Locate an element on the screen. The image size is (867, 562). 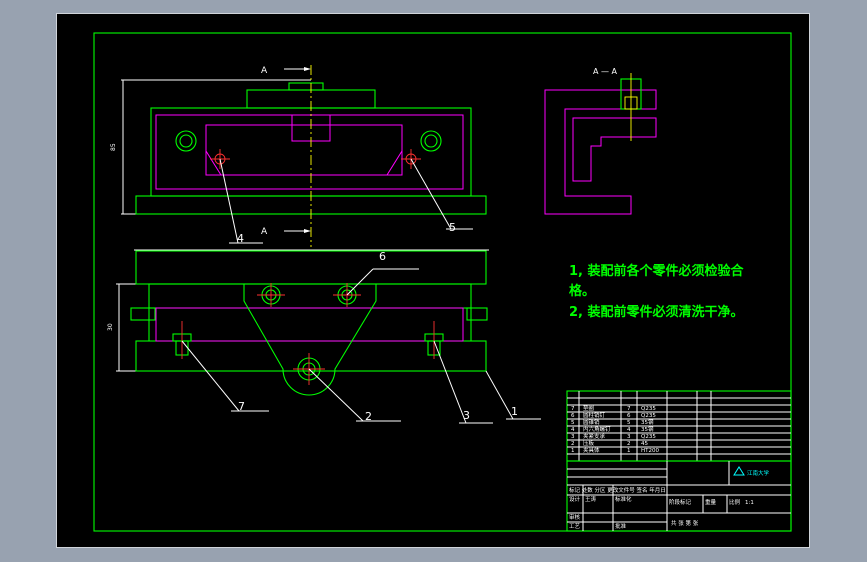
callout-1: 1 is located at coordinates (514, 411).